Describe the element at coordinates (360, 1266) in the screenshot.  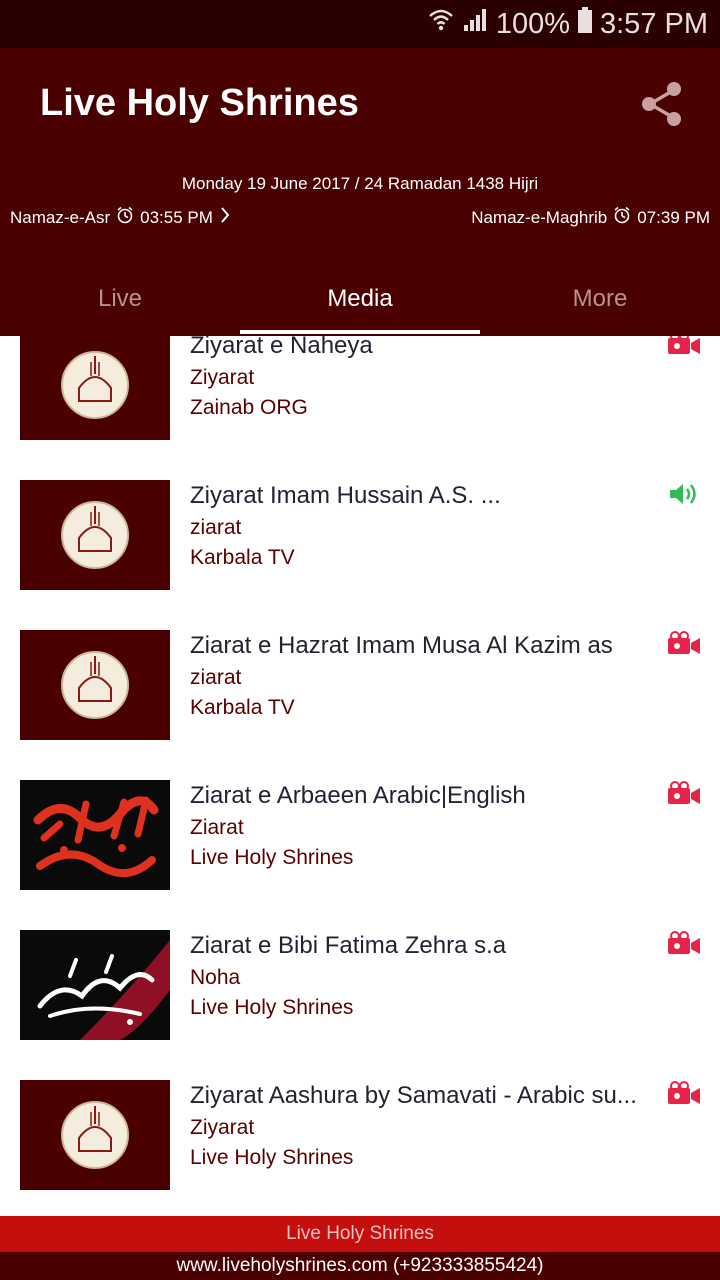
I see `footer-contact: www.liveholyshrines.com (+923333855424)` at that location.